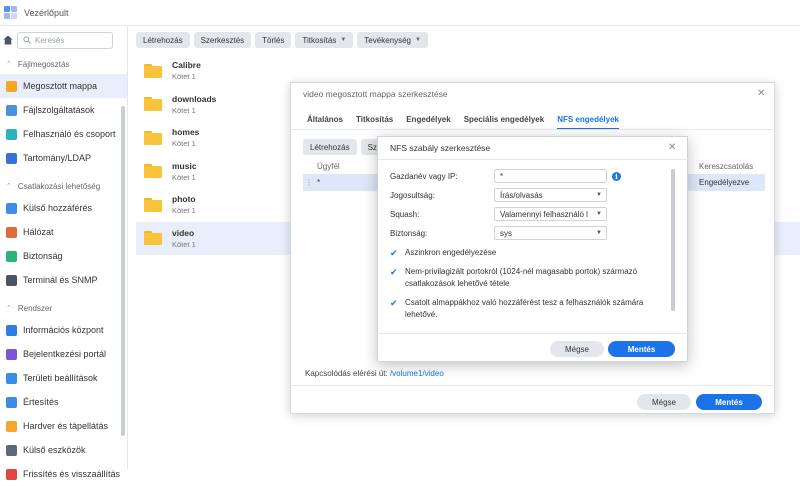  What do you see at coordinates (324, 40) in the screenshot?
I see `encryption-dropdown: Titkosítás ▼` at bounding box center [324, 40].